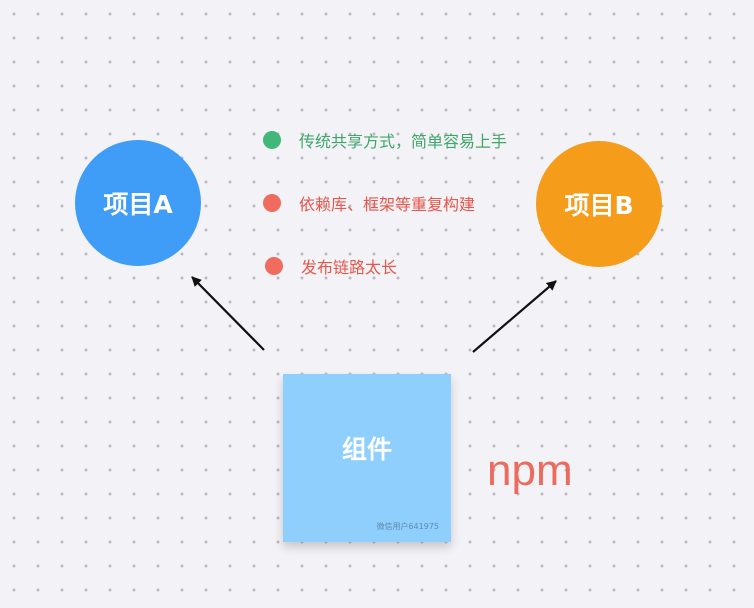 Image resolution: width=754 pixels, height=608 pixels. Describe the element at coordinates (514, 316) in the screenshot. I see `arrow-to-project-b` at that location.